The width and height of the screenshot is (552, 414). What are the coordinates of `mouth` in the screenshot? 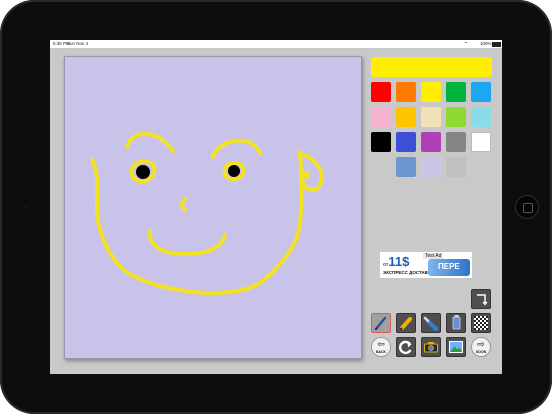 It's located at (187, 243).